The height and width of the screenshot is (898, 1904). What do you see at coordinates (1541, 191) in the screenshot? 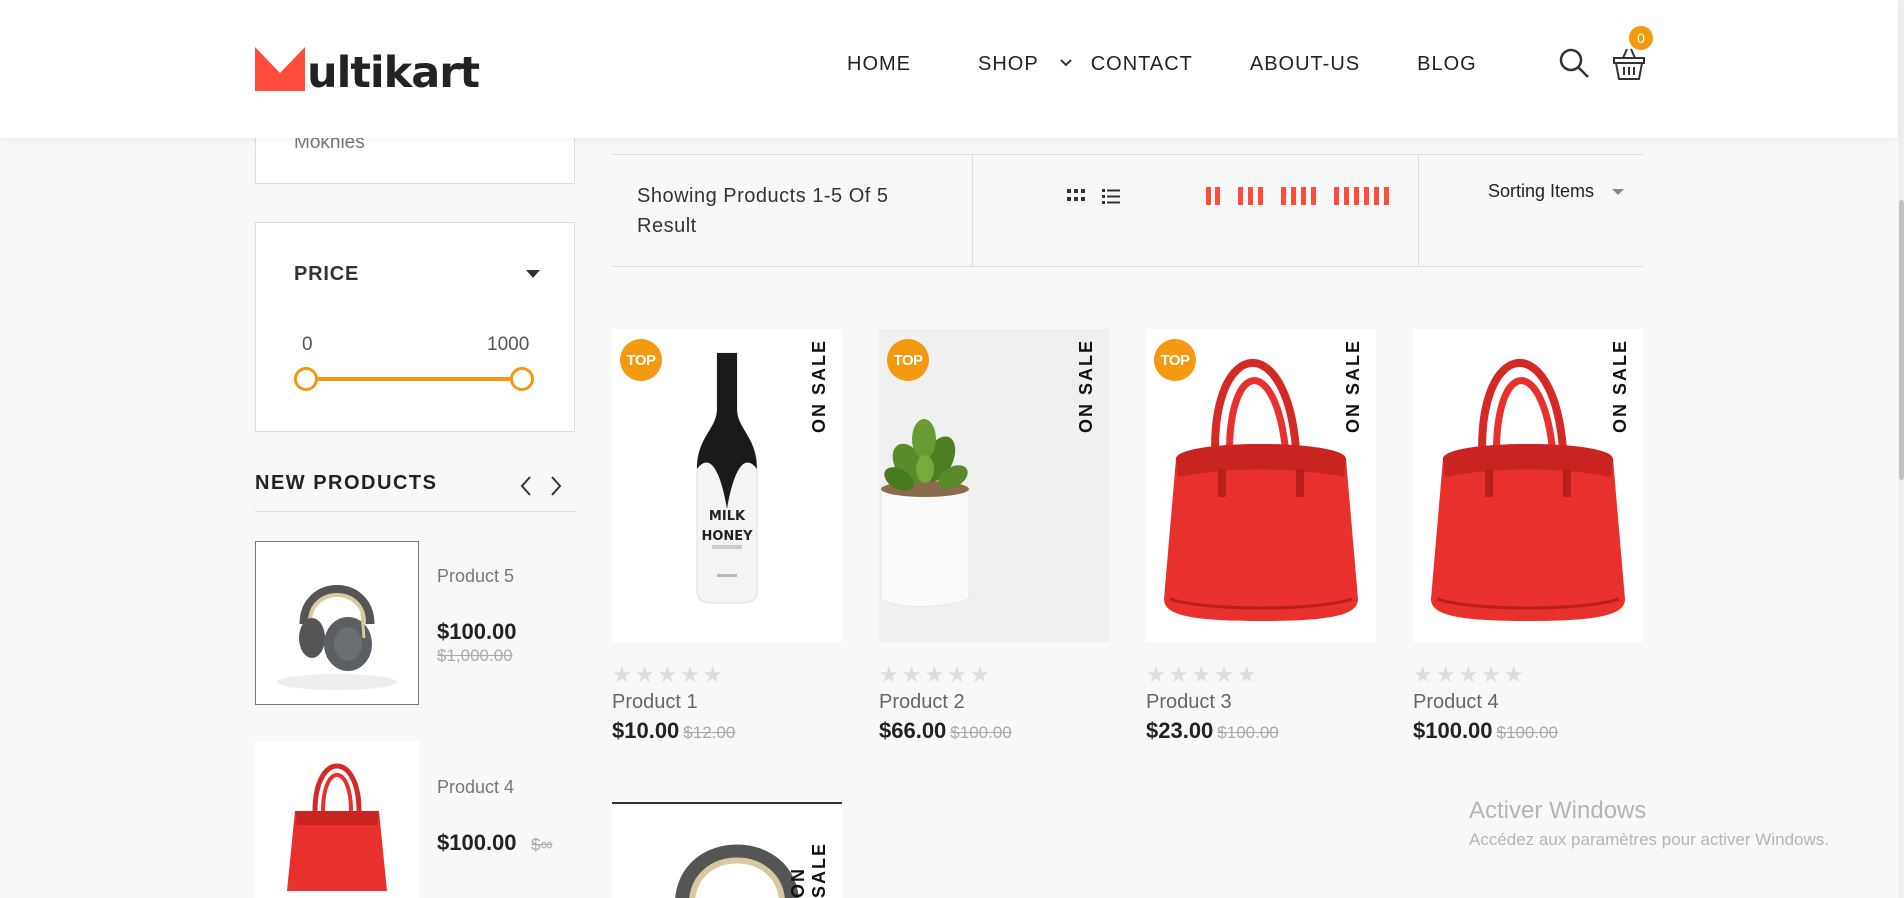
I see `sort-select: Sorting Items` at bounding box center [1541, 191].